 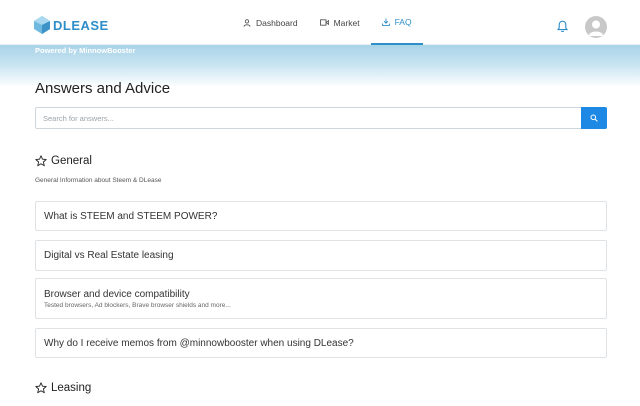 I want to click on nav-market-label: Market, so click(x=346, y=22).